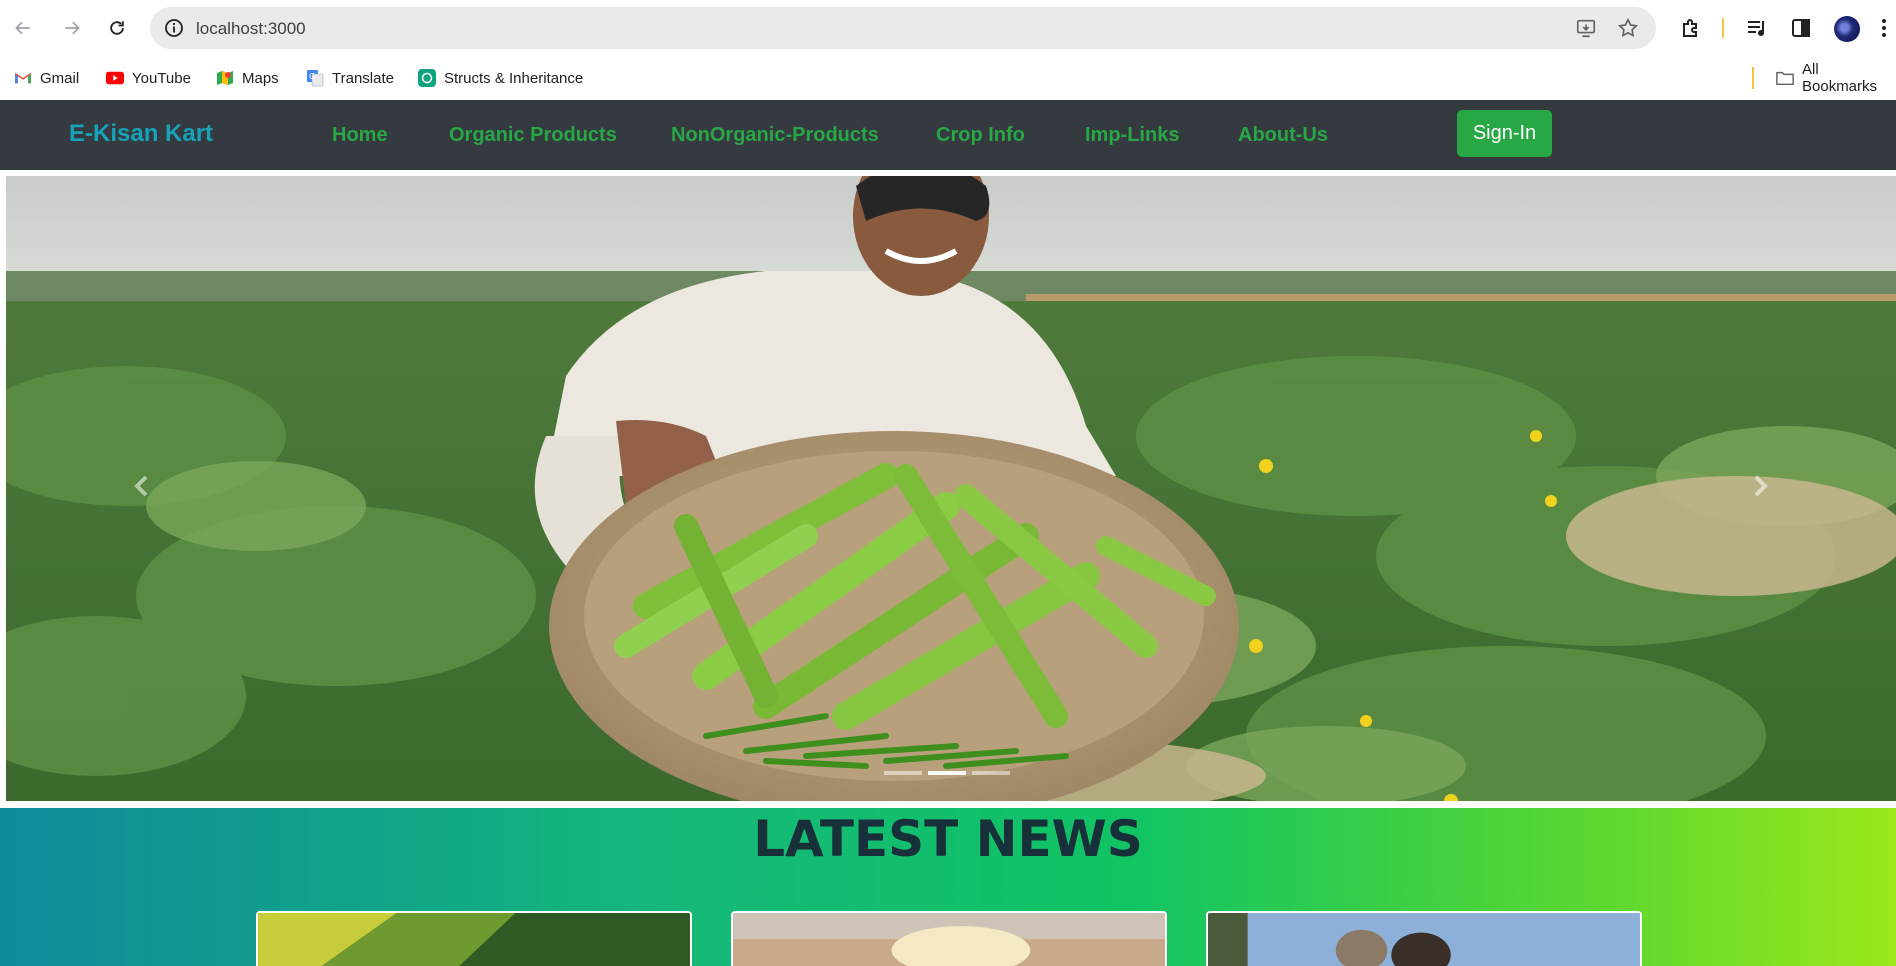  Describe the element at coordinates (23, 28) in the screenshot. I see `back-arrow-icon` at that location.